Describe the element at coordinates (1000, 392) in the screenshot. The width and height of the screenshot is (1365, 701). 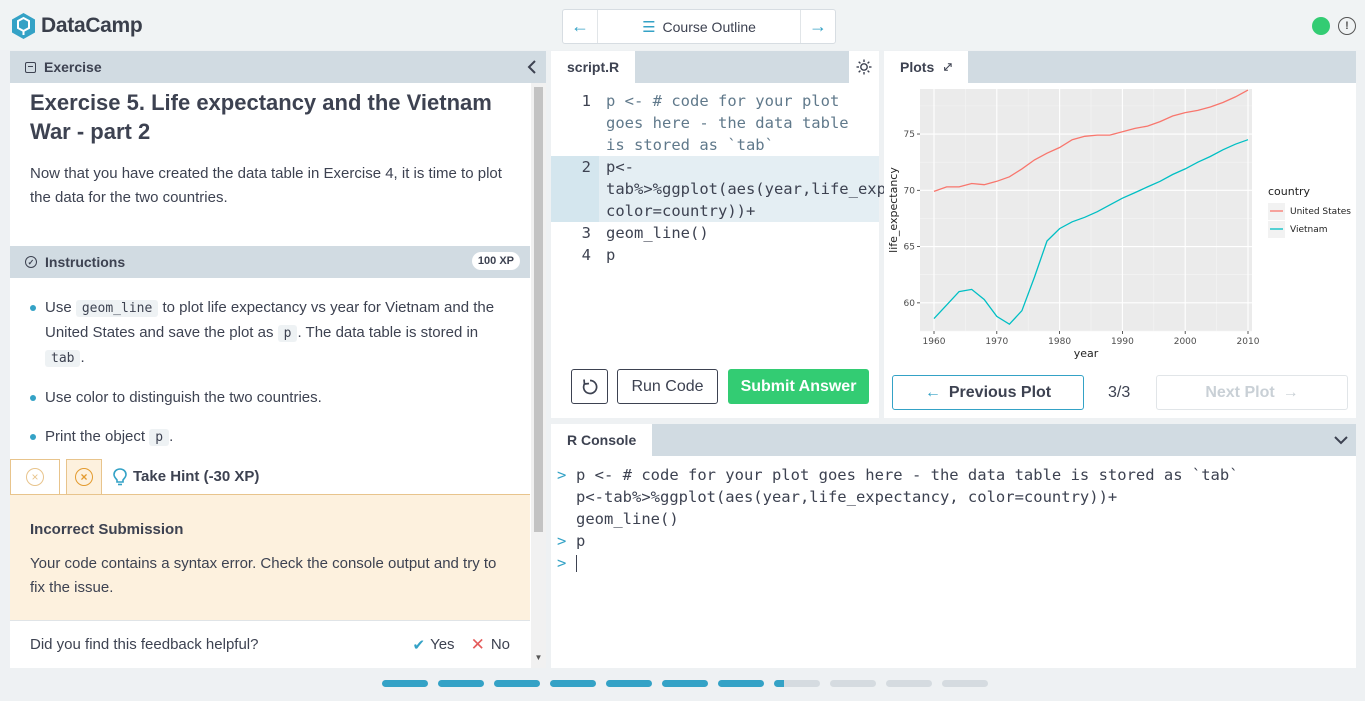
I see `previous-plot-label: Previous Plot` at that location.